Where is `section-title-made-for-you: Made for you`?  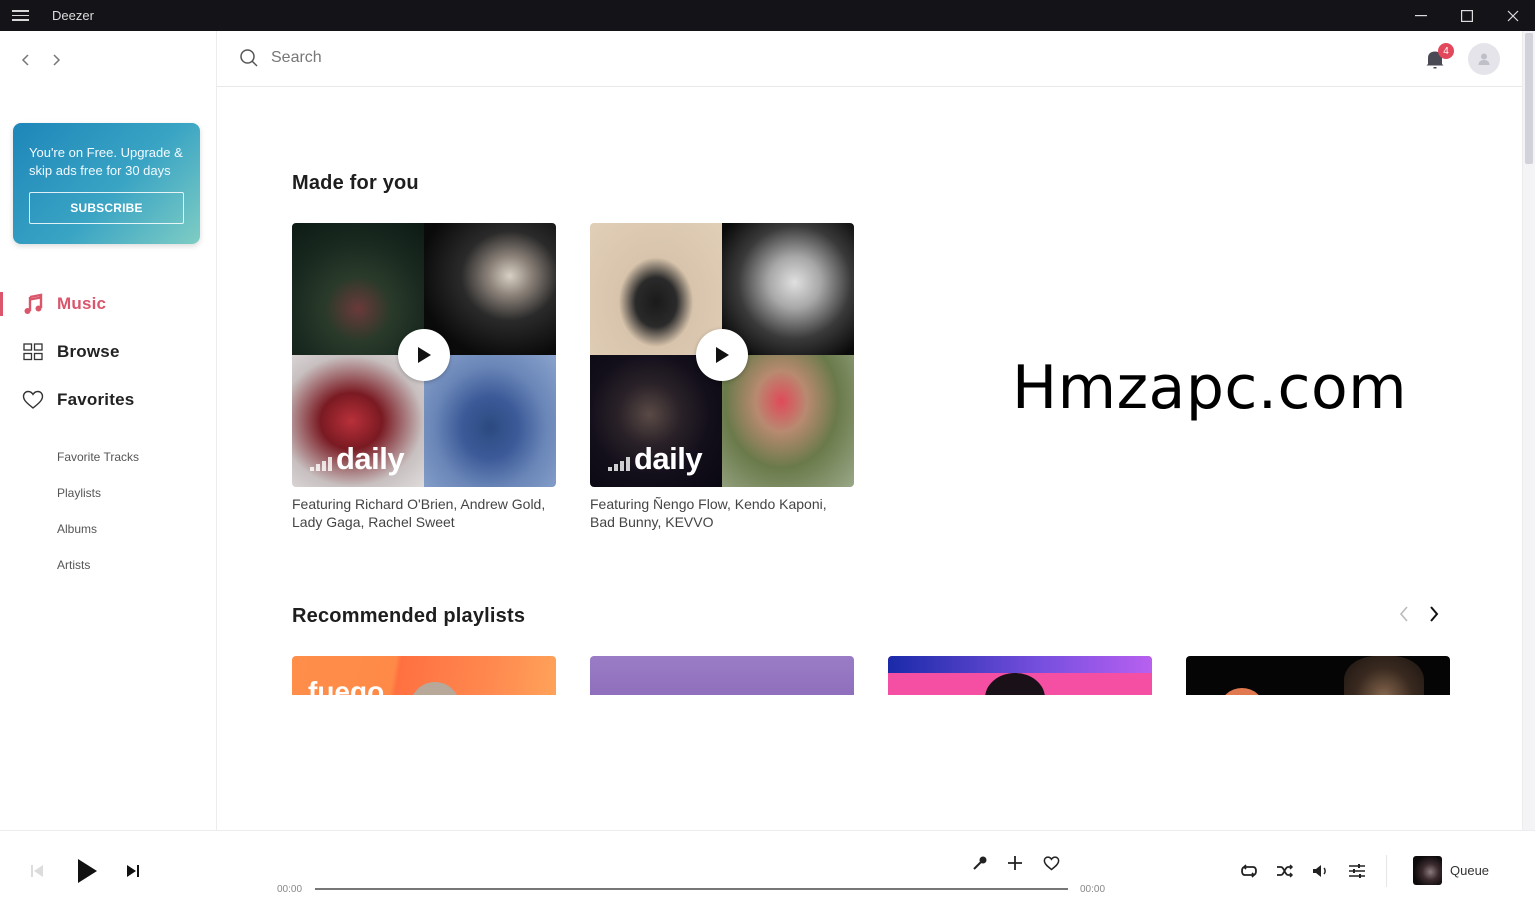 section-title-made-for-you: Made for you is located at coordinates (355, 183).